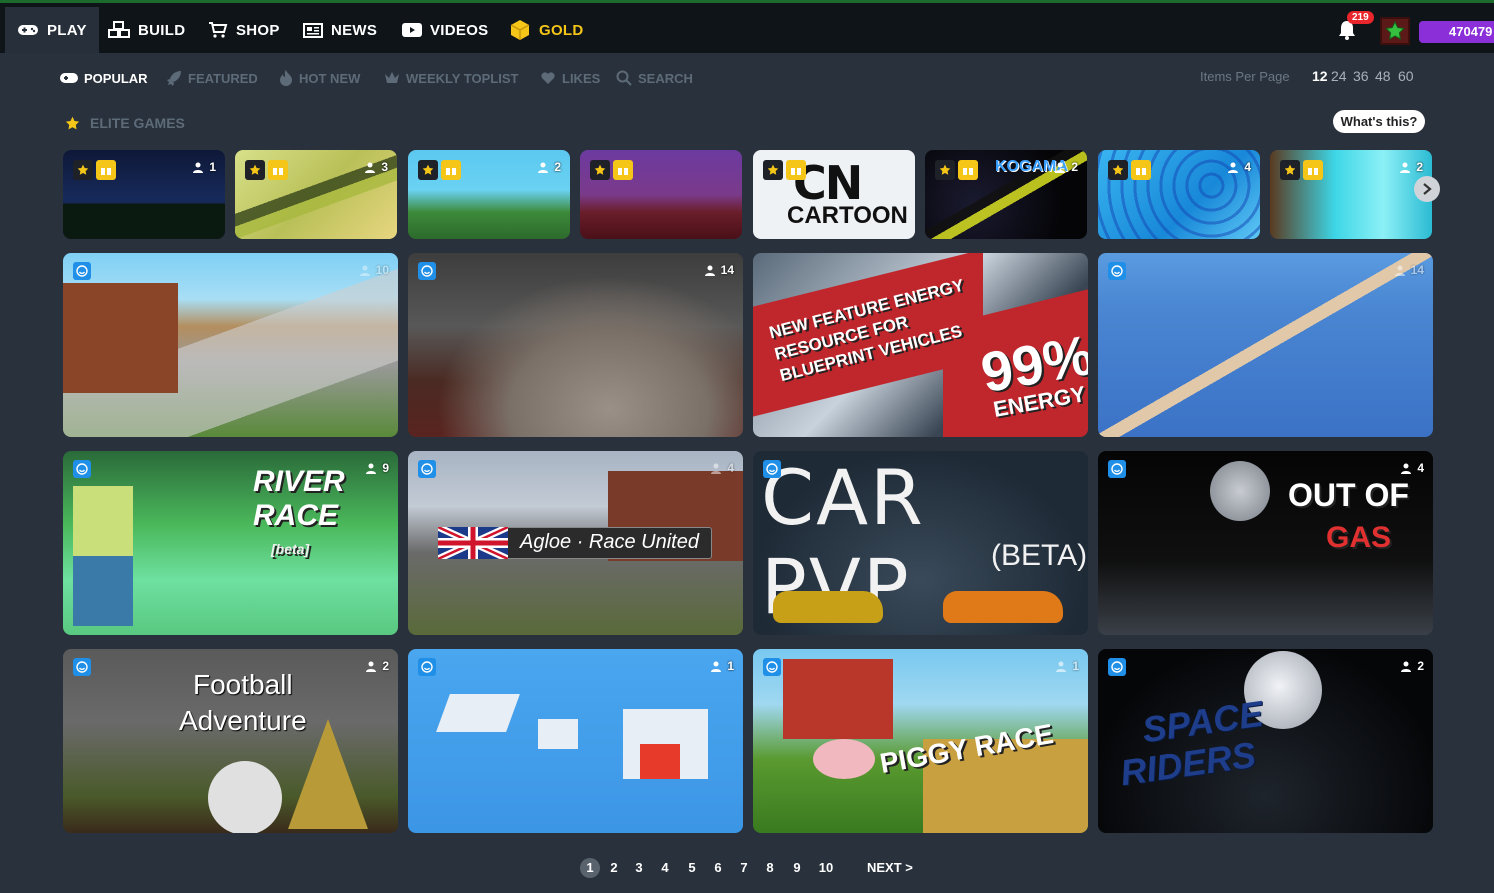  I want to click on game-card: Agloe · Race United 4, so click(575, 543).